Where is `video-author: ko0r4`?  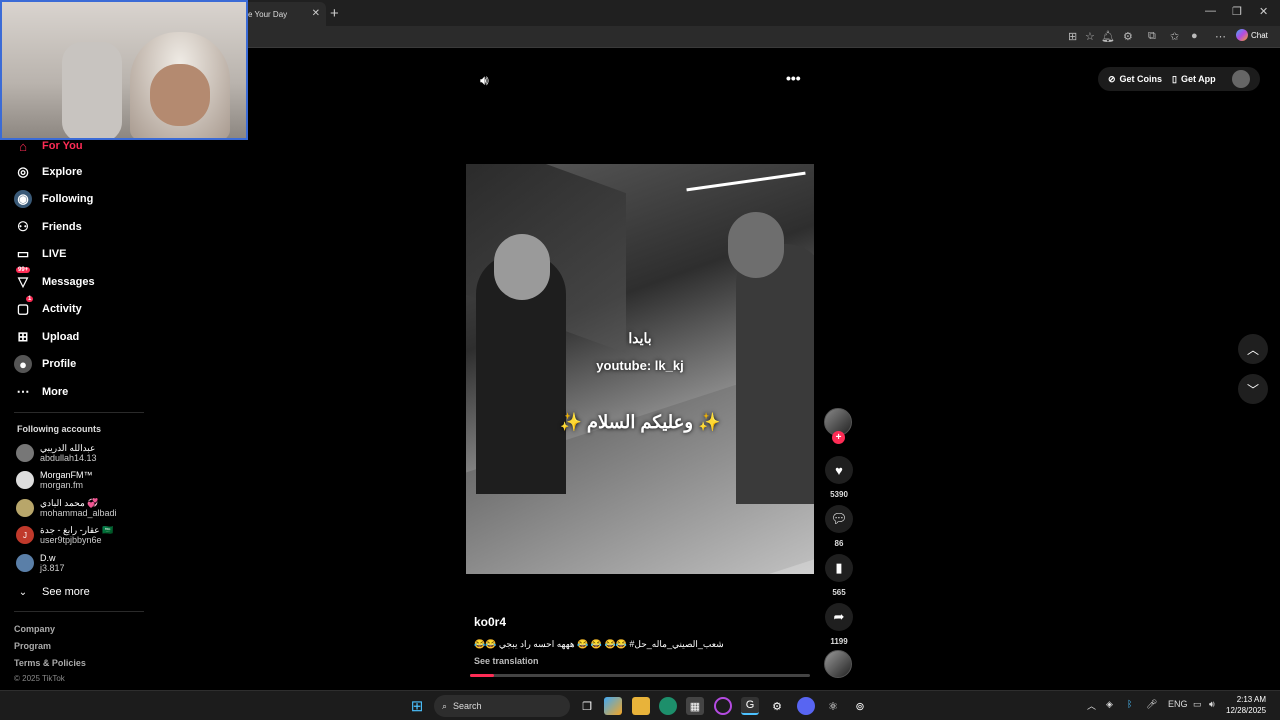
video-author: ko0r4 is located at coordinates (490, 622).